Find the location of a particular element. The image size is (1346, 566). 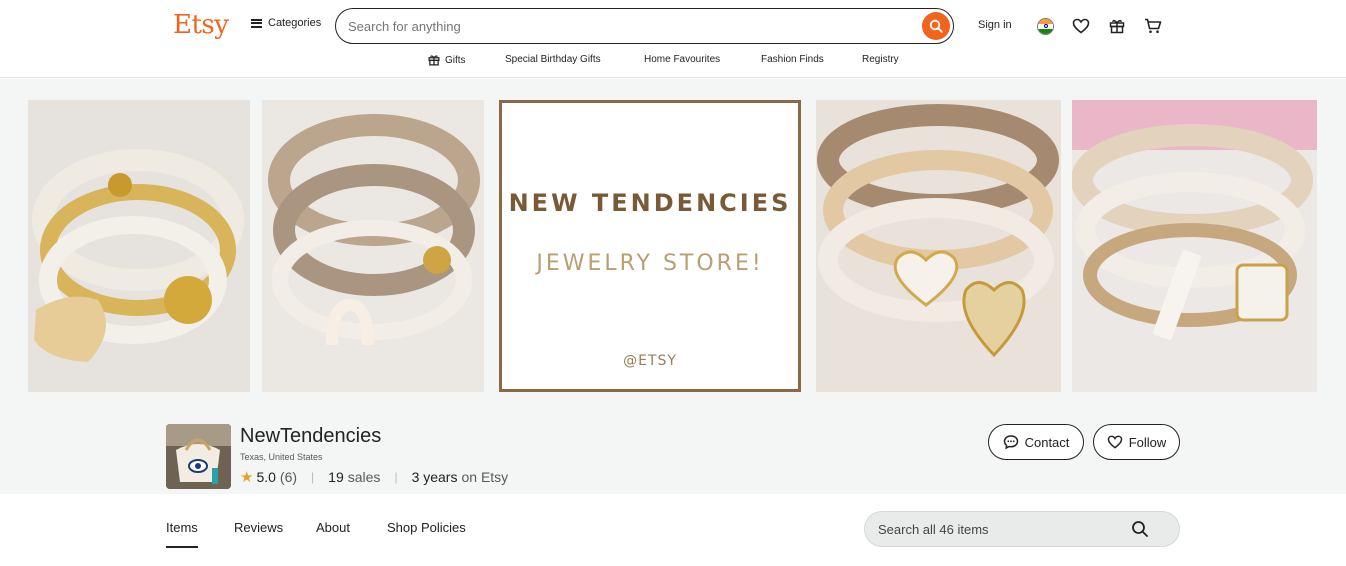

search-input is located at coordinates (628, 26).